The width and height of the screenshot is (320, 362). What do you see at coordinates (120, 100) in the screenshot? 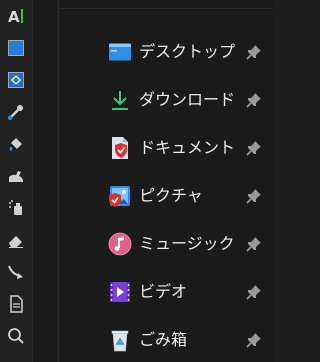
I see `download-icon` at bounding box center [120, 100].